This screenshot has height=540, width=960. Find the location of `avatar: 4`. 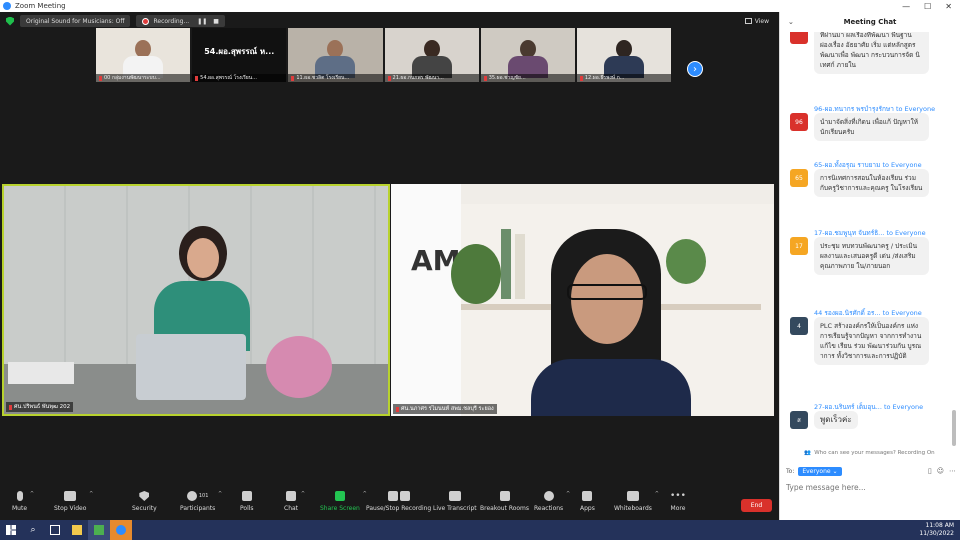

avatar: 4 is located at coordinates (799, 326).